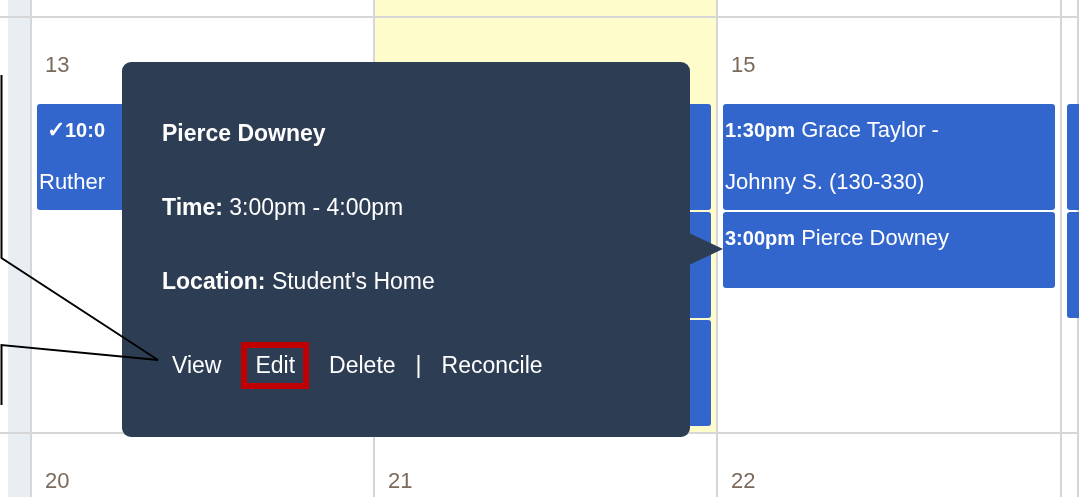  I want to click on day-number: 13, so click(57, 64).